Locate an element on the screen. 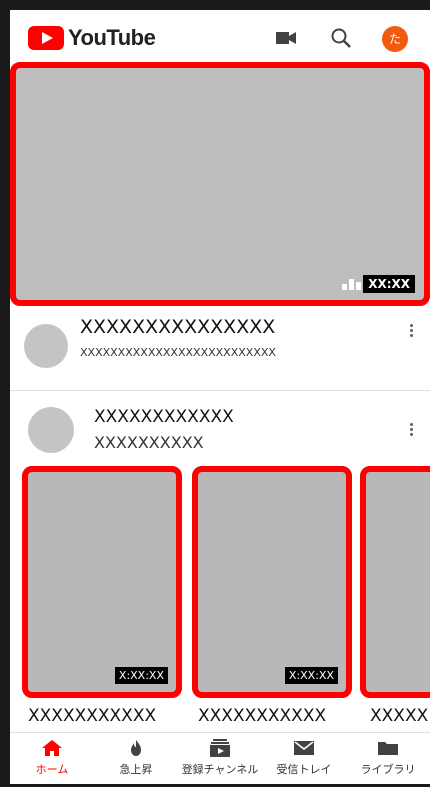  frame-top-border is located at coordinates (215, 5).